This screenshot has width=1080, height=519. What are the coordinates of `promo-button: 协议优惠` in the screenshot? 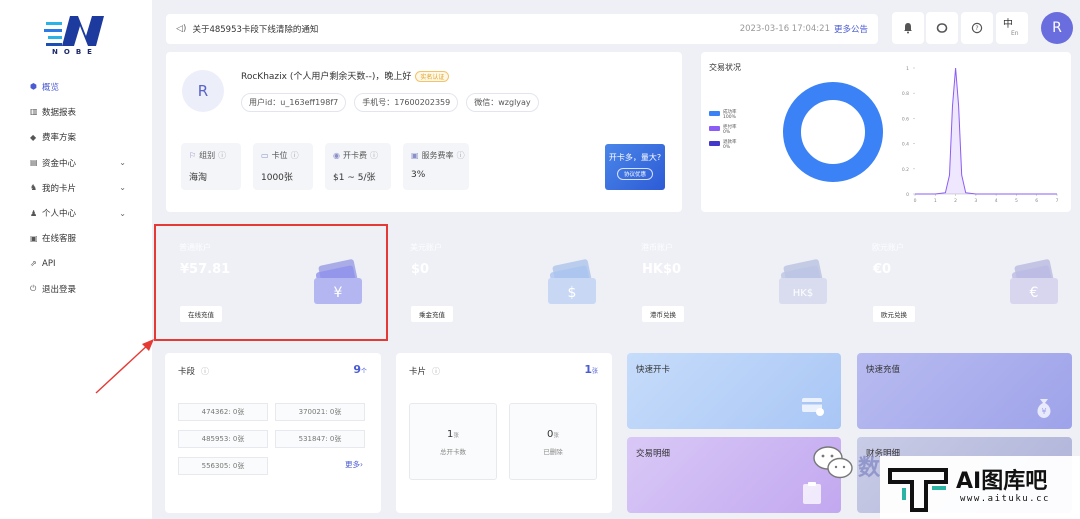 It's located at (634, 174).